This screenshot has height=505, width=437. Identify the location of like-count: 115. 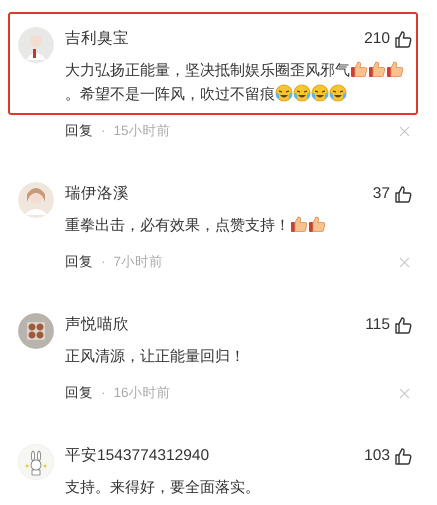
(377, 325).